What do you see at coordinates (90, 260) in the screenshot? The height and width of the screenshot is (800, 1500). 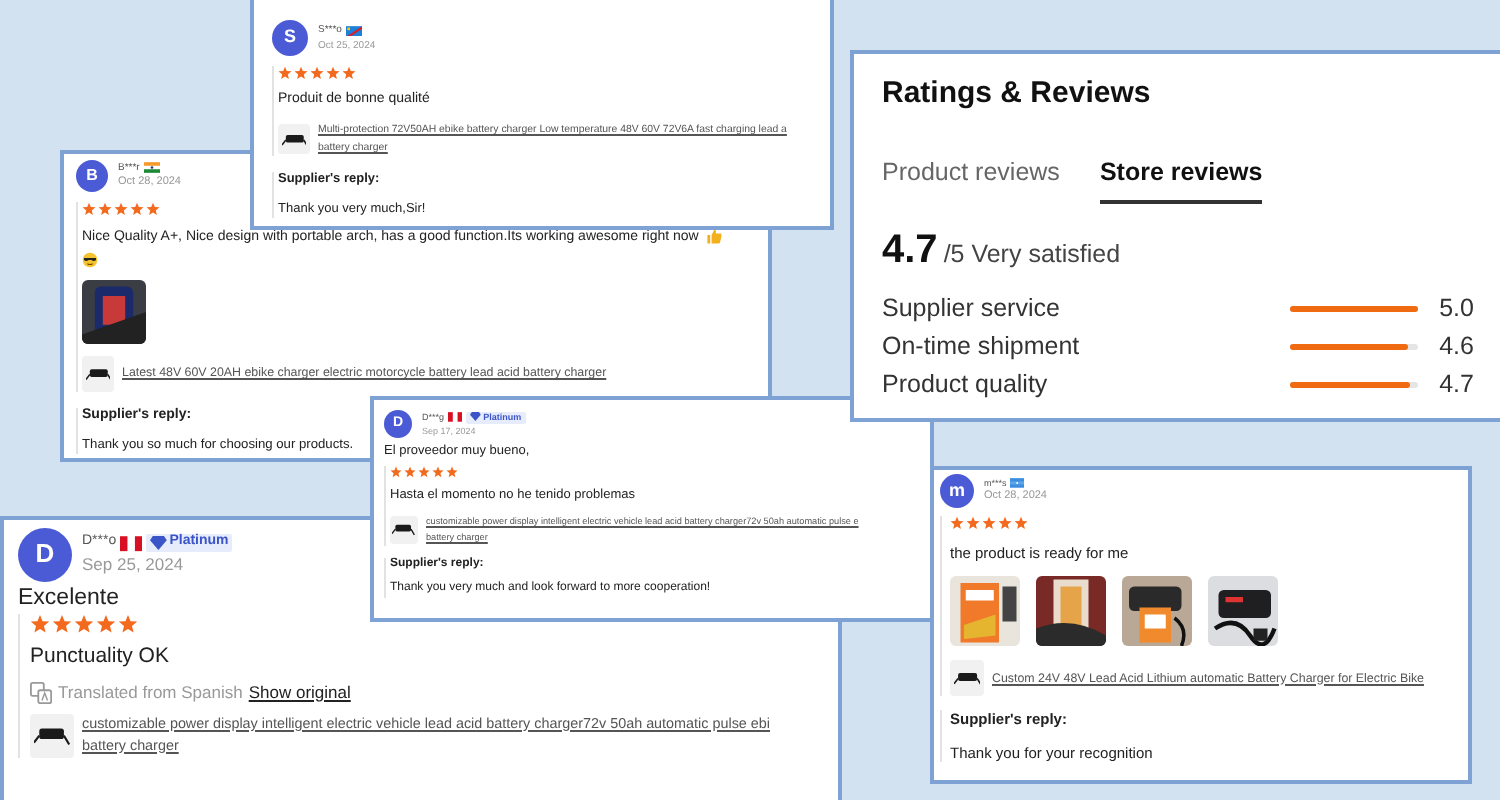 I see `sunglasses-smiley-icon` at bounding box center [90, 260].